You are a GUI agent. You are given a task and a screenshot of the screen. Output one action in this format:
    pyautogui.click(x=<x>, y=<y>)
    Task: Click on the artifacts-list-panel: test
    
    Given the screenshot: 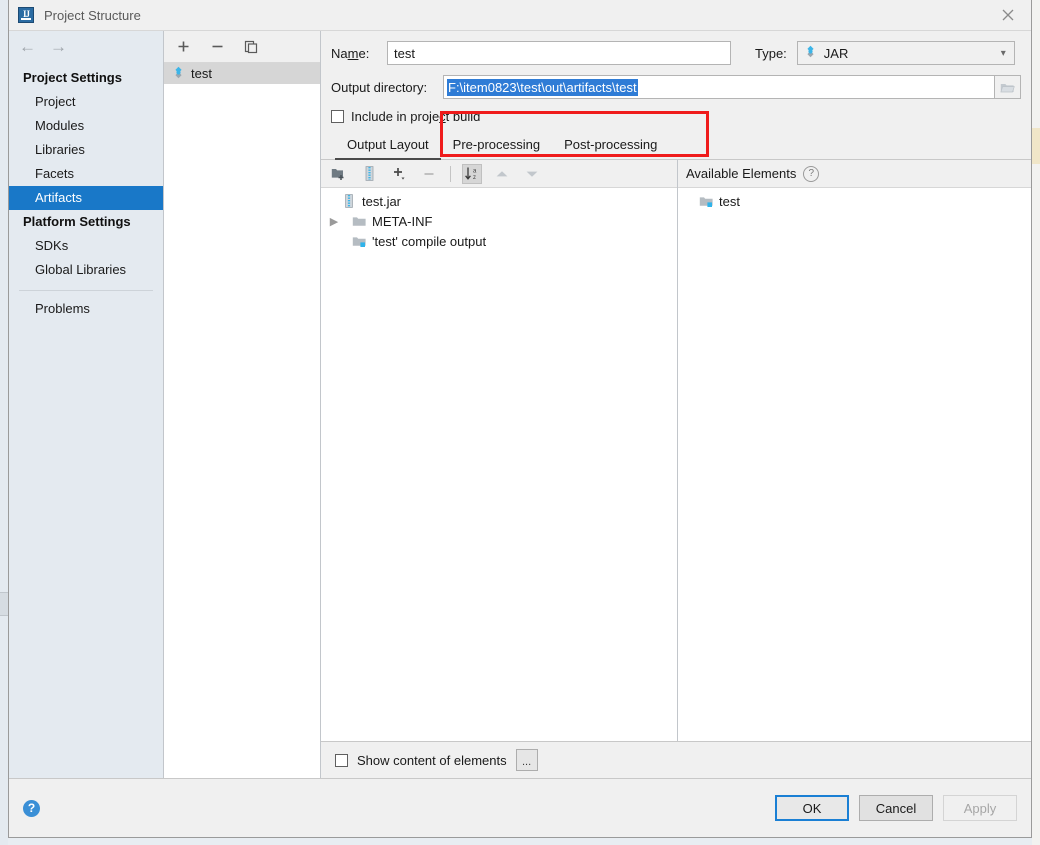 What is the action you would take?
    pyautogui.click(x=242, y=404)
    